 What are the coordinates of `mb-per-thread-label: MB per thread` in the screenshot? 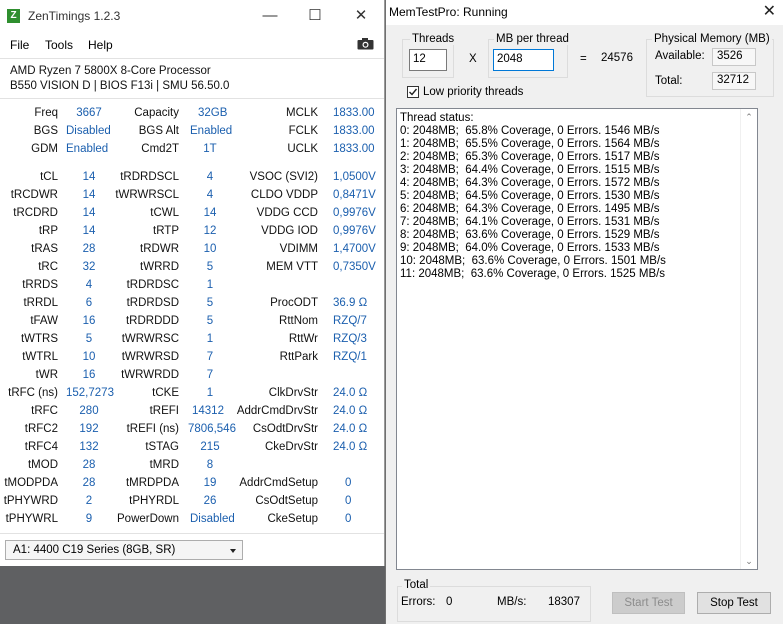 It's located at (532, 39).